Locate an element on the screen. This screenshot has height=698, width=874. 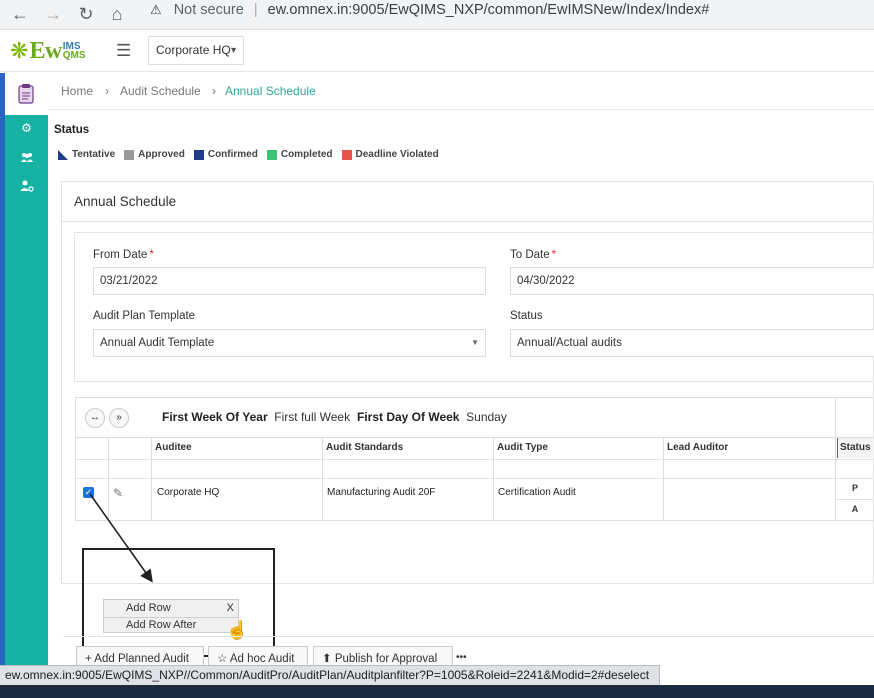
column-audit-type: Audit Type is located at coordinates (521, 448).